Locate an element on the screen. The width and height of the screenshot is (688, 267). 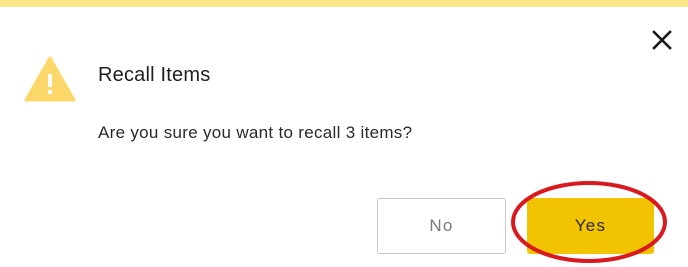
warning-icon is located at coordinates (50, 79).